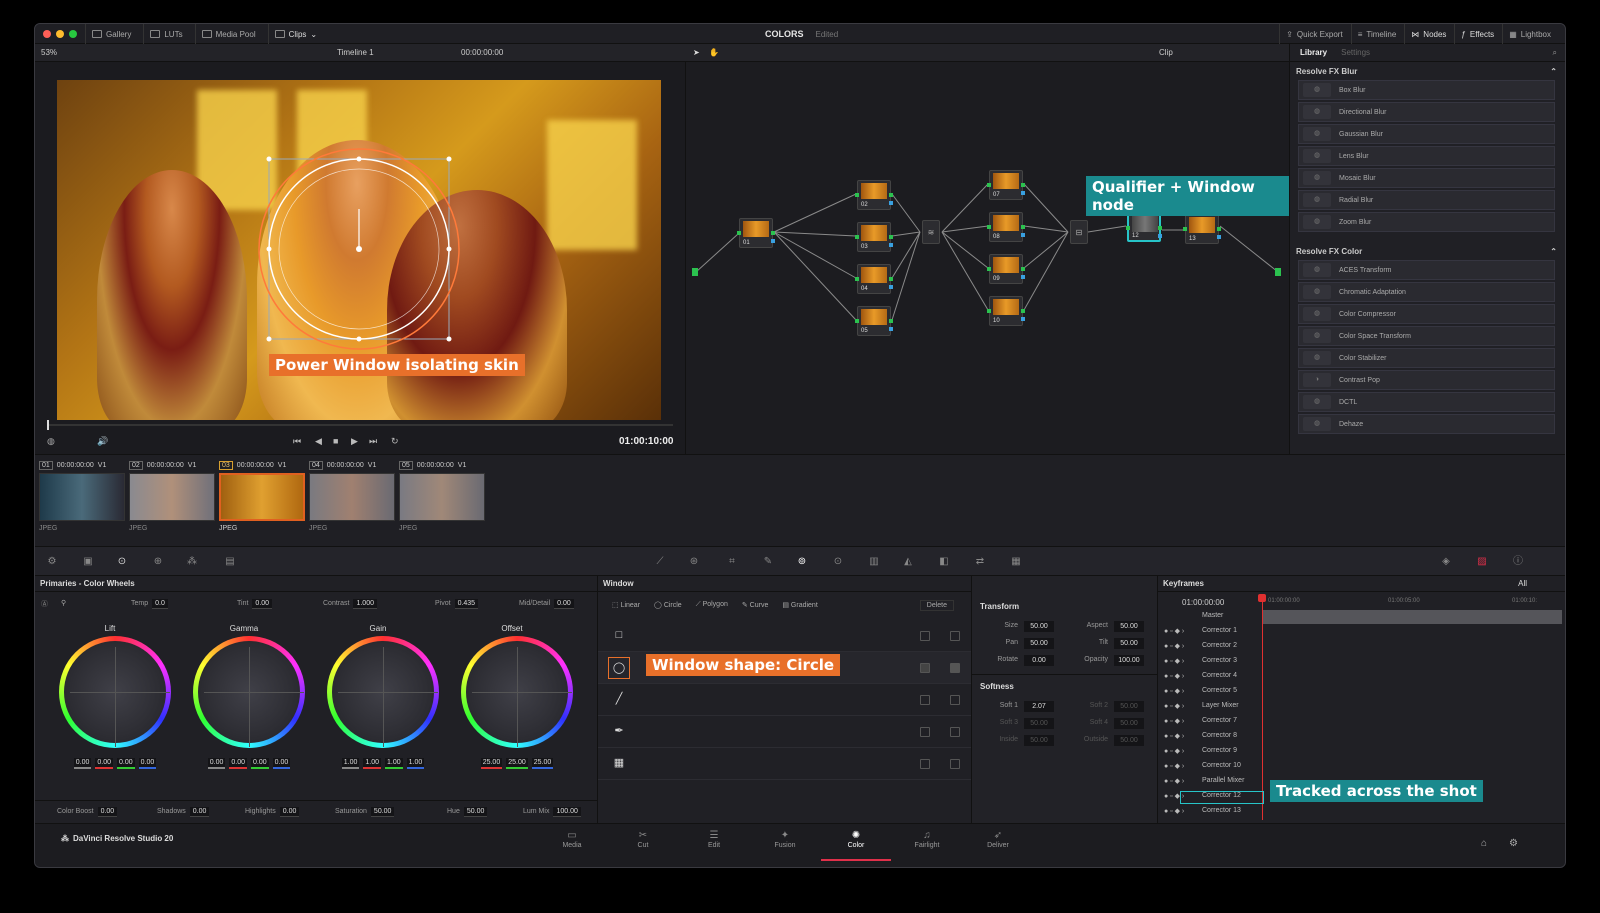  What do you see at coordinates (199, 812) in the screenshot?
I see `shadows-field: 0.00` at bounding box center [199, 812].